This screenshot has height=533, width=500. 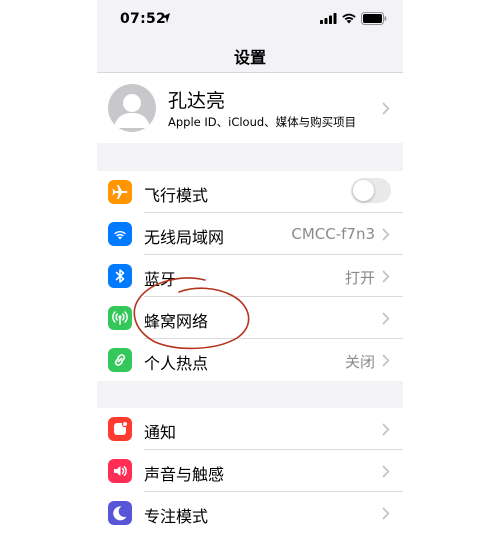 What do you see at coordinates (120, 360) in the screenshot?
I see `hotspot-icon` at bounding box center [120, 360].